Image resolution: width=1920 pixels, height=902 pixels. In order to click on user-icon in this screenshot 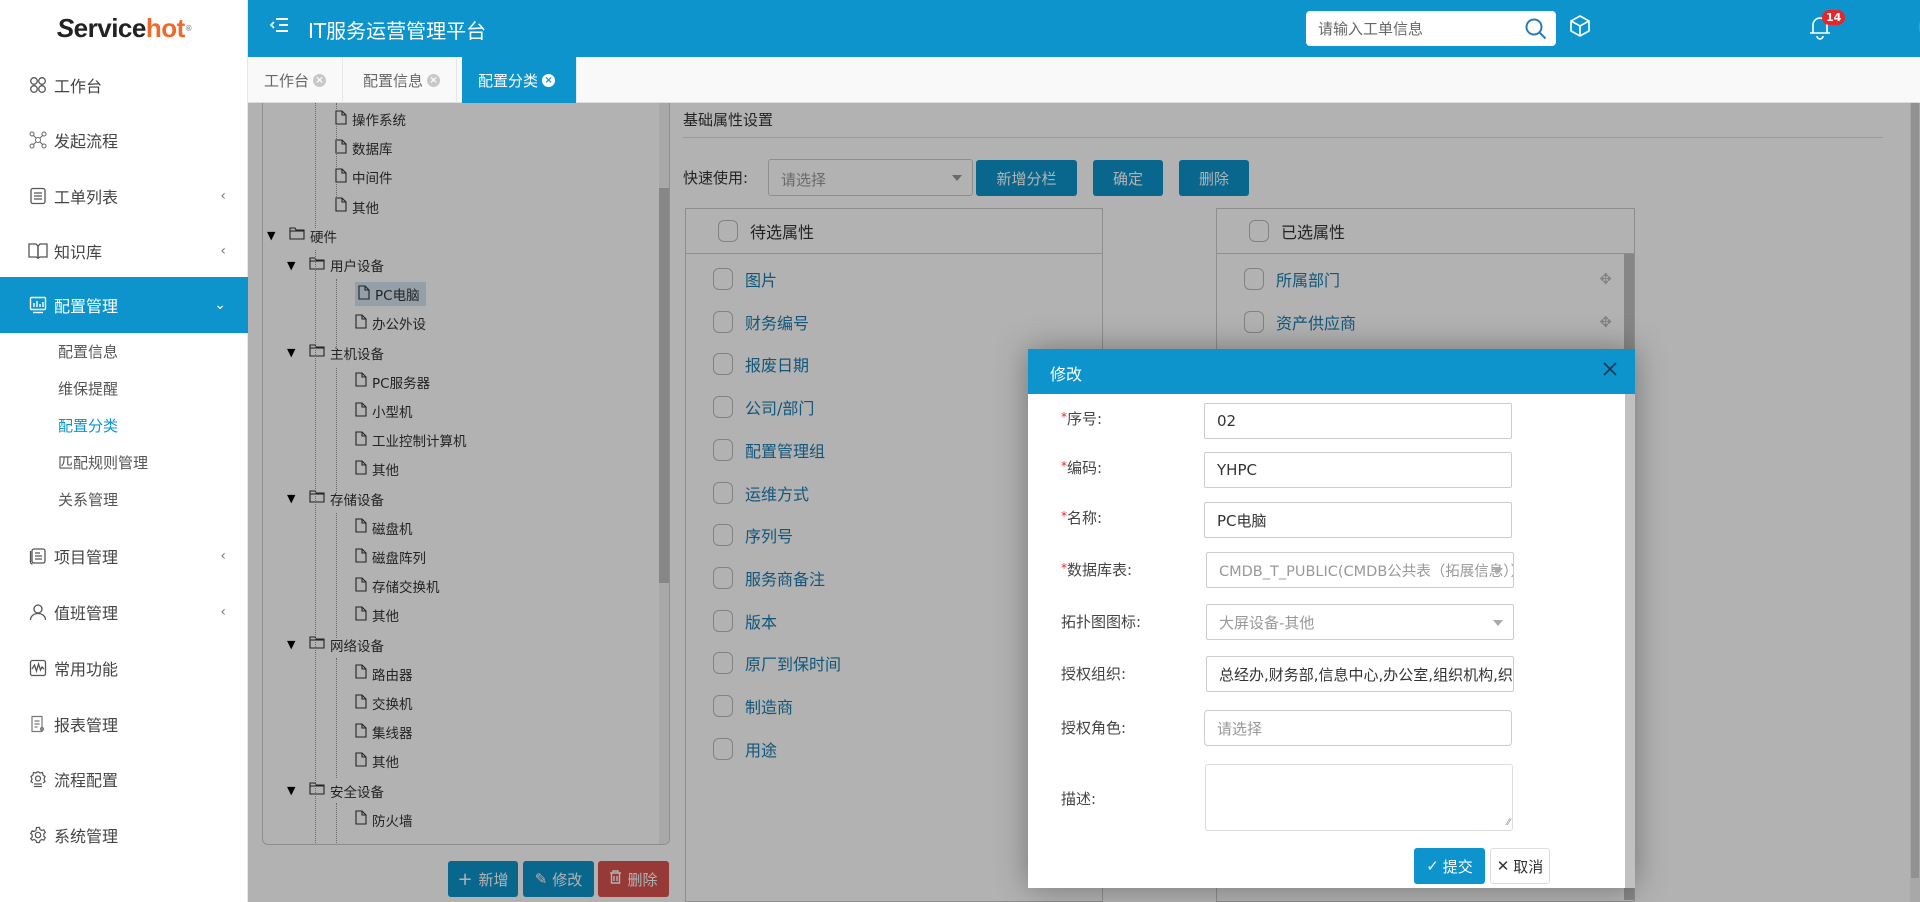, I will do `click(38, 612)`.